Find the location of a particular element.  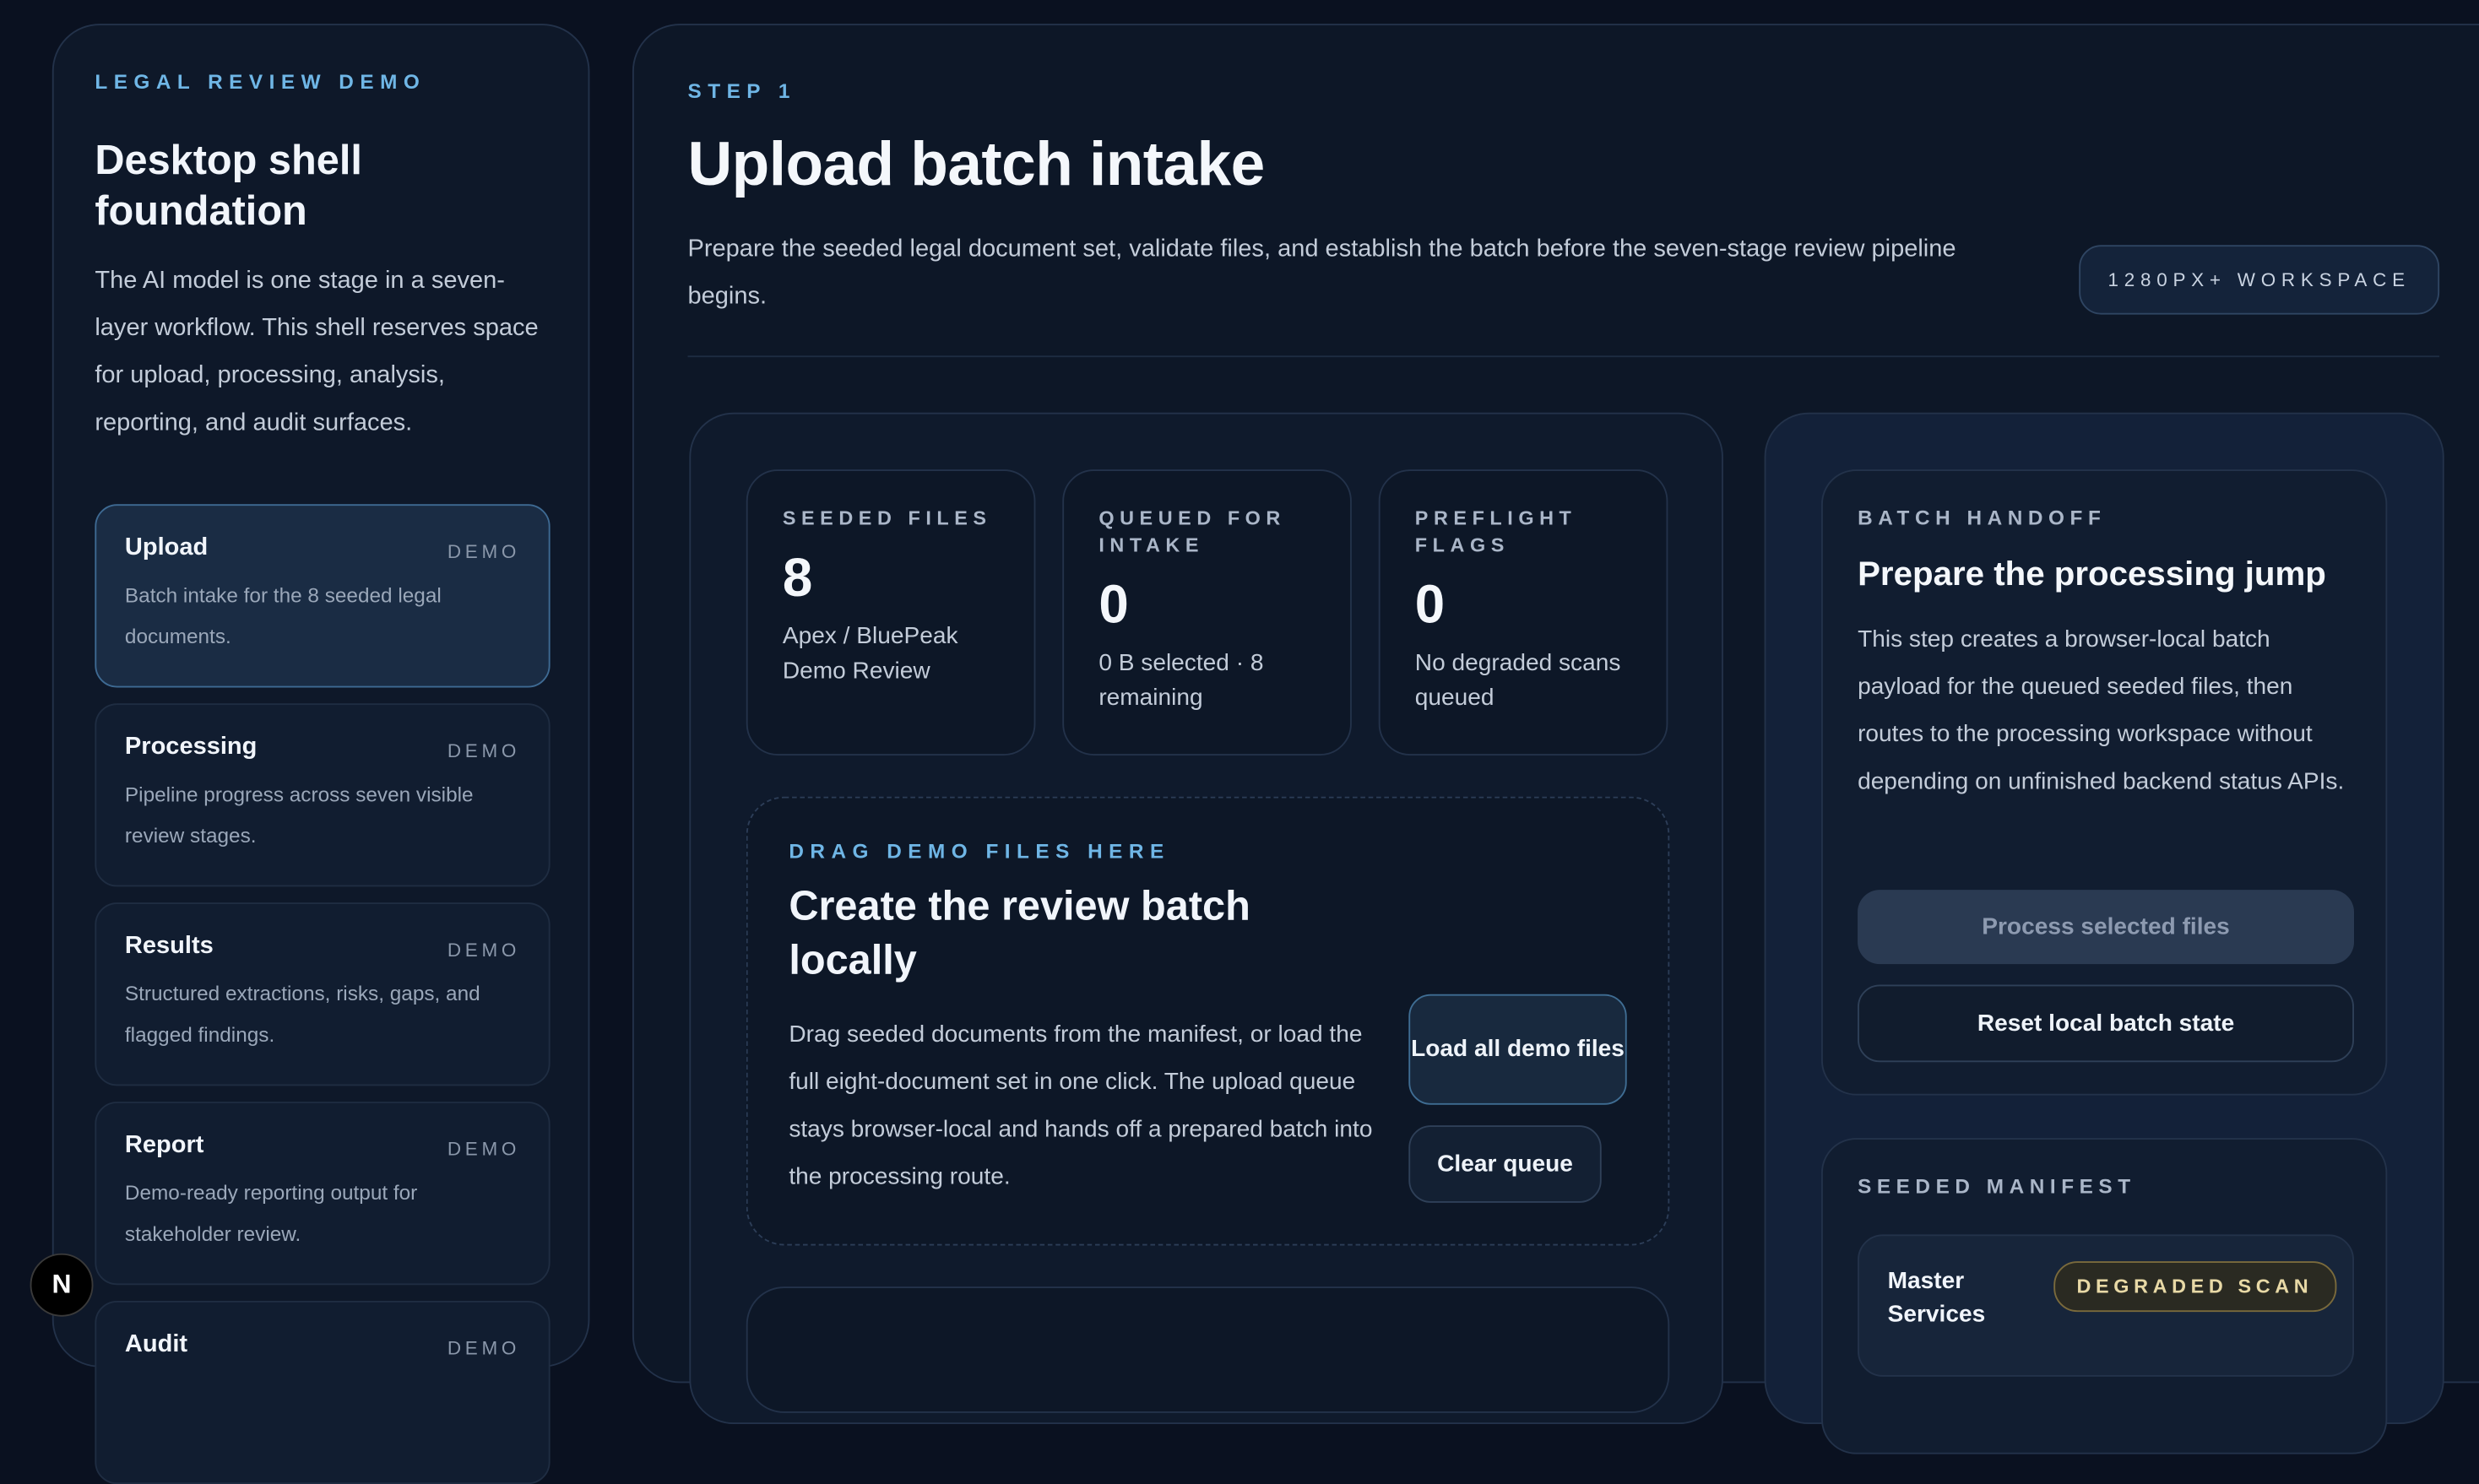

handoff-title: Prepare the processing jump is located at coordinates (2092, 574).